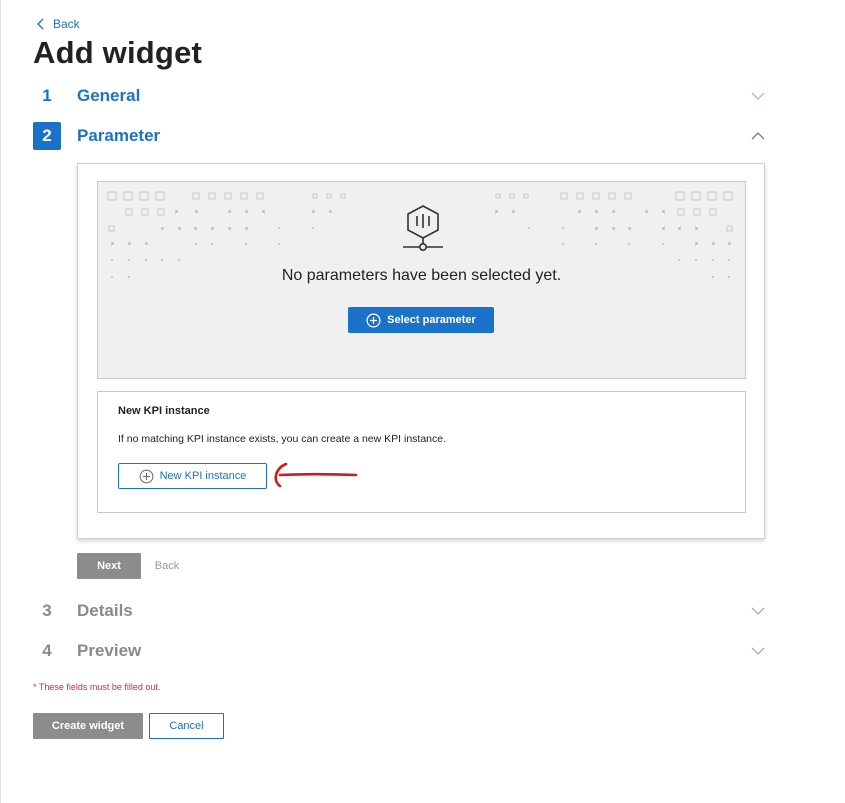 The width and height of the screenshot is (845, 803). I want to click on step-details: 3 Details, so click(399, 611).